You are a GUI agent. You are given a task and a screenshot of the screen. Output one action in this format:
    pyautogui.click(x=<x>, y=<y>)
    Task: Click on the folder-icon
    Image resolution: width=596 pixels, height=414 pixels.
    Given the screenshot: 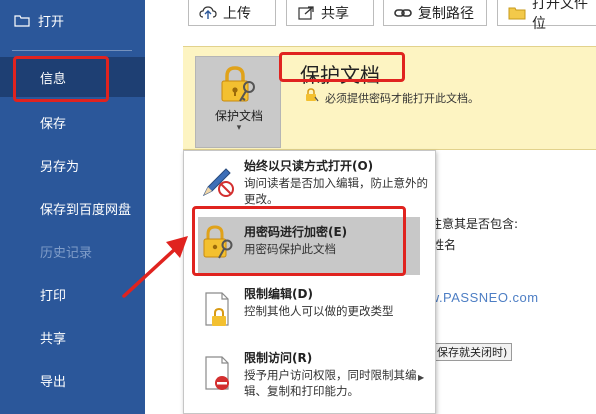 What is the action you would take?
    pyautogui.click(x=517, y=13)
    